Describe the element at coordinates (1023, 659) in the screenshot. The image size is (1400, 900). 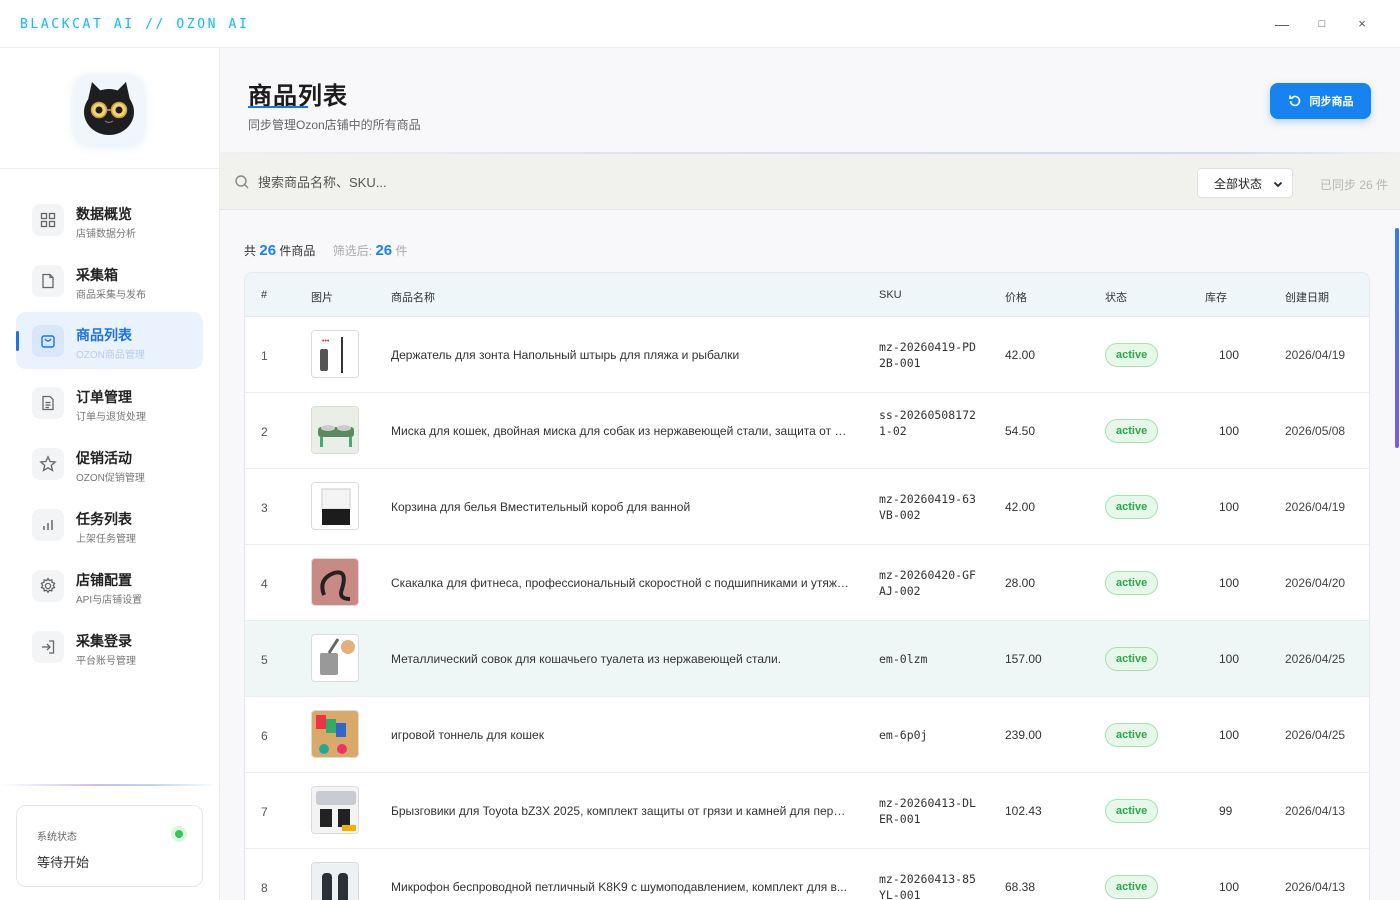
I see `product-price: 157.00` at that location.